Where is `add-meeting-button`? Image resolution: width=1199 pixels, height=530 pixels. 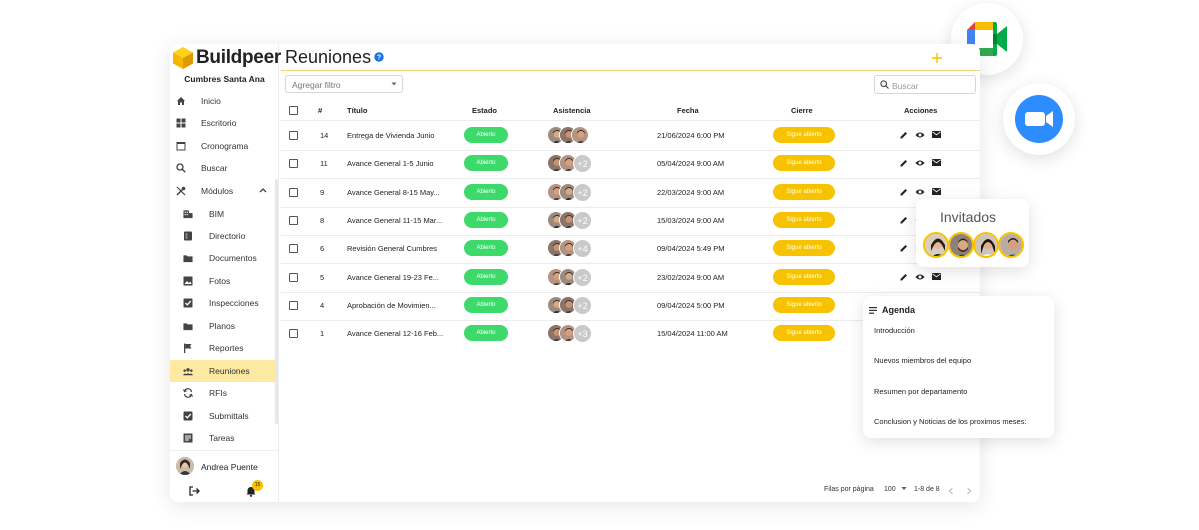
add-meeting-button is located at coordinates (937, 58).